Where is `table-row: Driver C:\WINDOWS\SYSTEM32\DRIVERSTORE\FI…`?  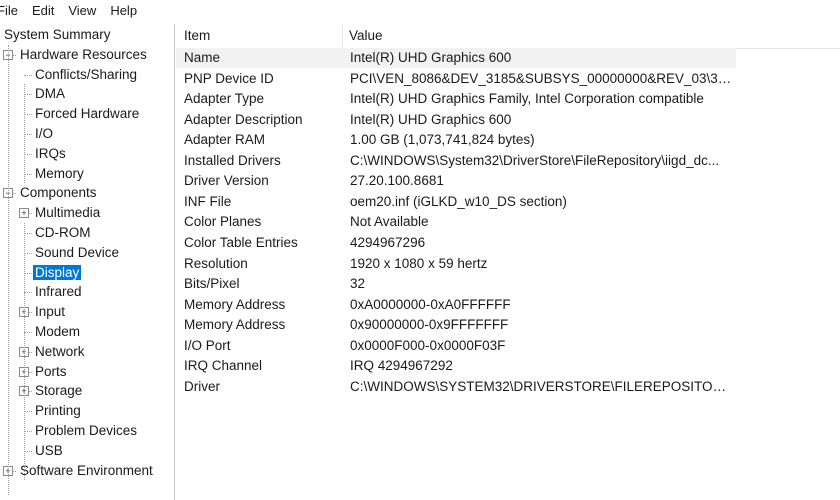 table-row: Driver C:\WINDOWS\SYSTEM32\DRIVERSTORE\FI… is located at coordinates (508, 387).